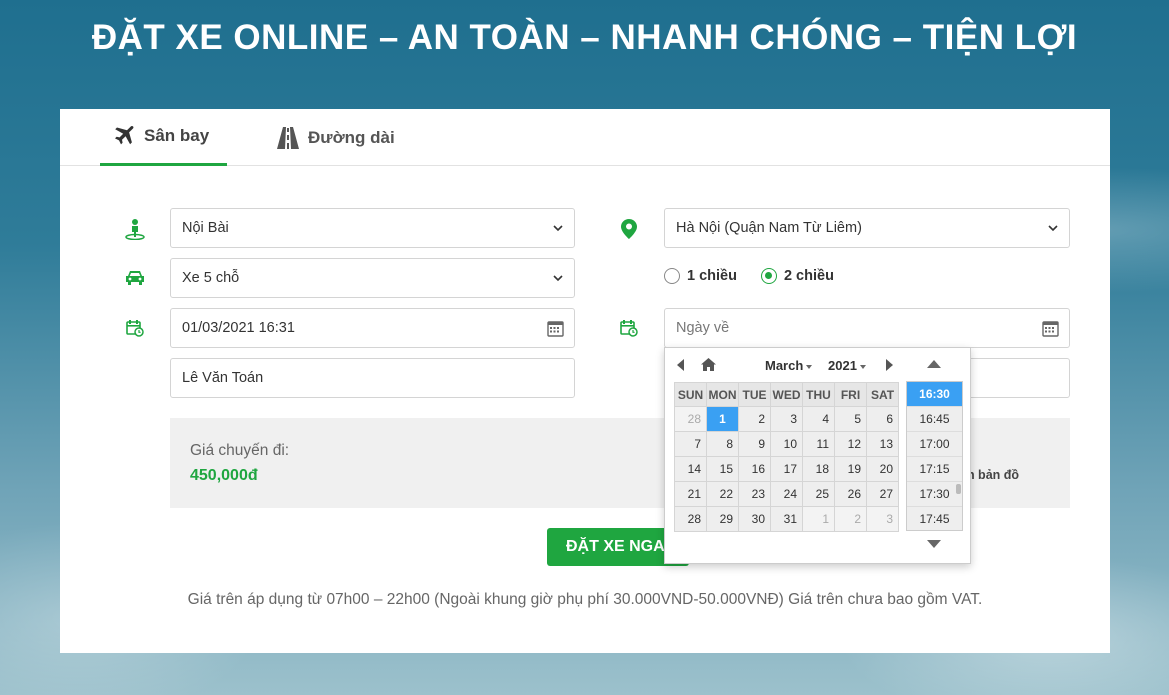 This screenshot has height=695, width=1169. Describe the element at coordinates (372, 278) in the screenshot. I see `car-type-select: Xe 5 chỗ` at that location.